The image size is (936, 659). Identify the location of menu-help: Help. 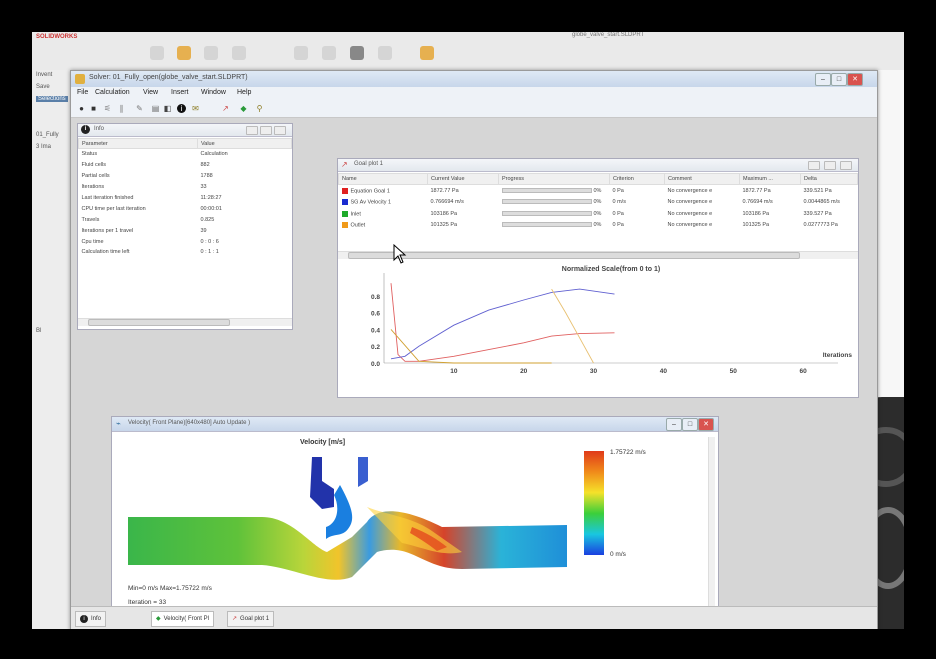
(244, 92).